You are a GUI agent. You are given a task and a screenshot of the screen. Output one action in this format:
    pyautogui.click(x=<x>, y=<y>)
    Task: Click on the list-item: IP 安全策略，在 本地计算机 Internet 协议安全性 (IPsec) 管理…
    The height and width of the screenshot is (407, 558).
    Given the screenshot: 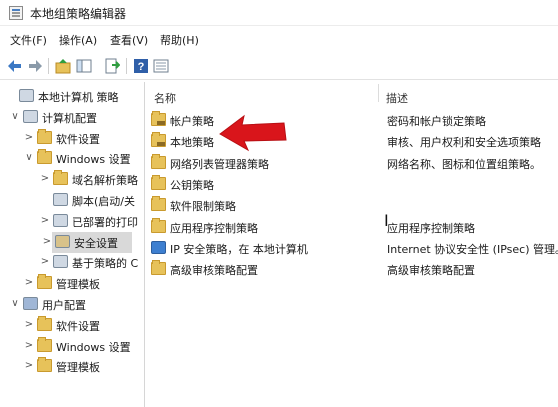 What is the action you would take?
    pyautogui.click(x=354, y=248)
    